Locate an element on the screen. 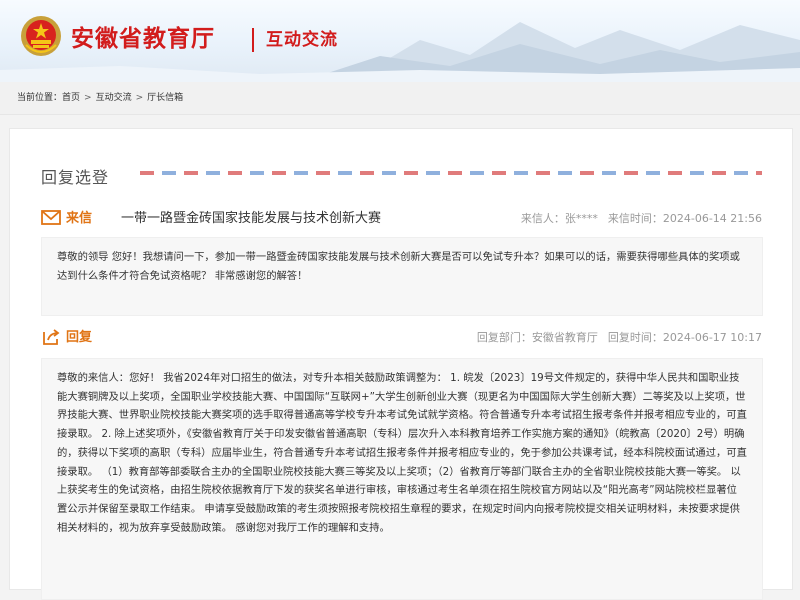 The height and width of the screenshot is (600, 800). breadcrumb-mailbox: 厅长信箱 is located at coordinates (165, 98).